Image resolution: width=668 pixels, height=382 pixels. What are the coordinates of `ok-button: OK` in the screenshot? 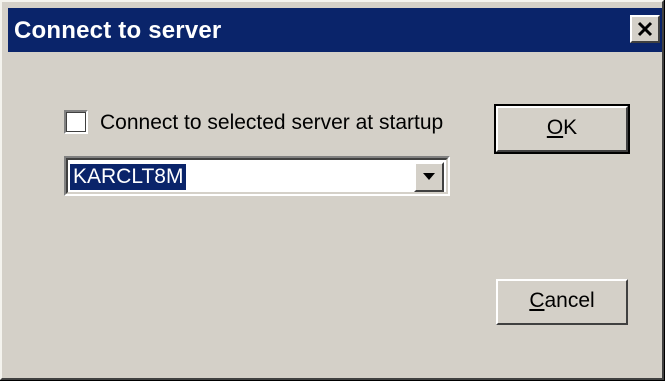 It's located at (562, 129).